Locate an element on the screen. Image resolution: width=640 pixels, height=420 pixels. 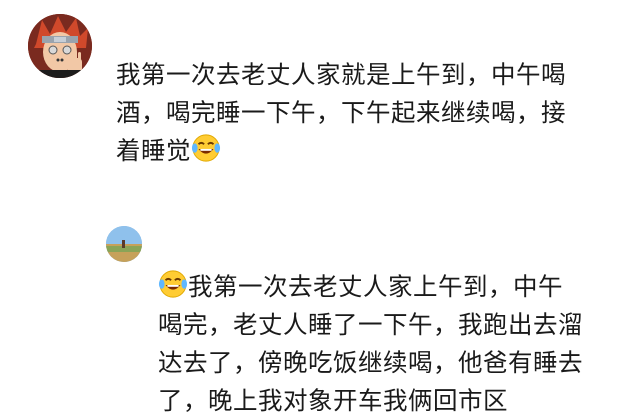
comment-2-line: 我第一次去老丈人家上午到，中午 is located at coordinates (370, 287).